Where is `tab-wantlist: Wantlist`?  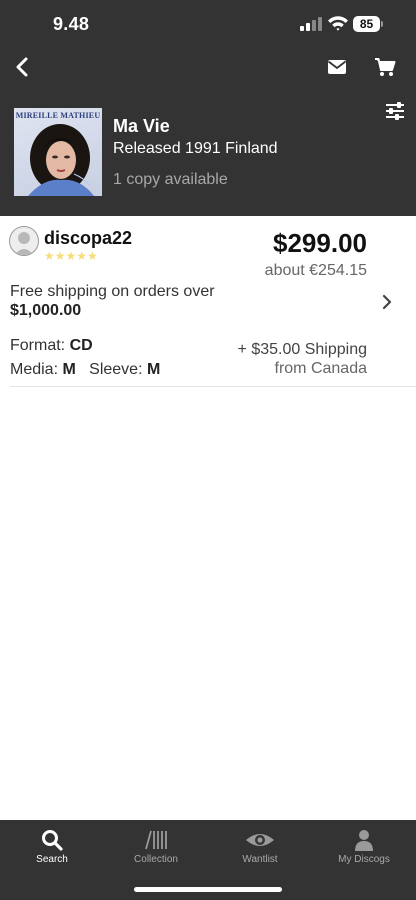
tab-wantlist: Wantlist is located at coordinates (260, 850).